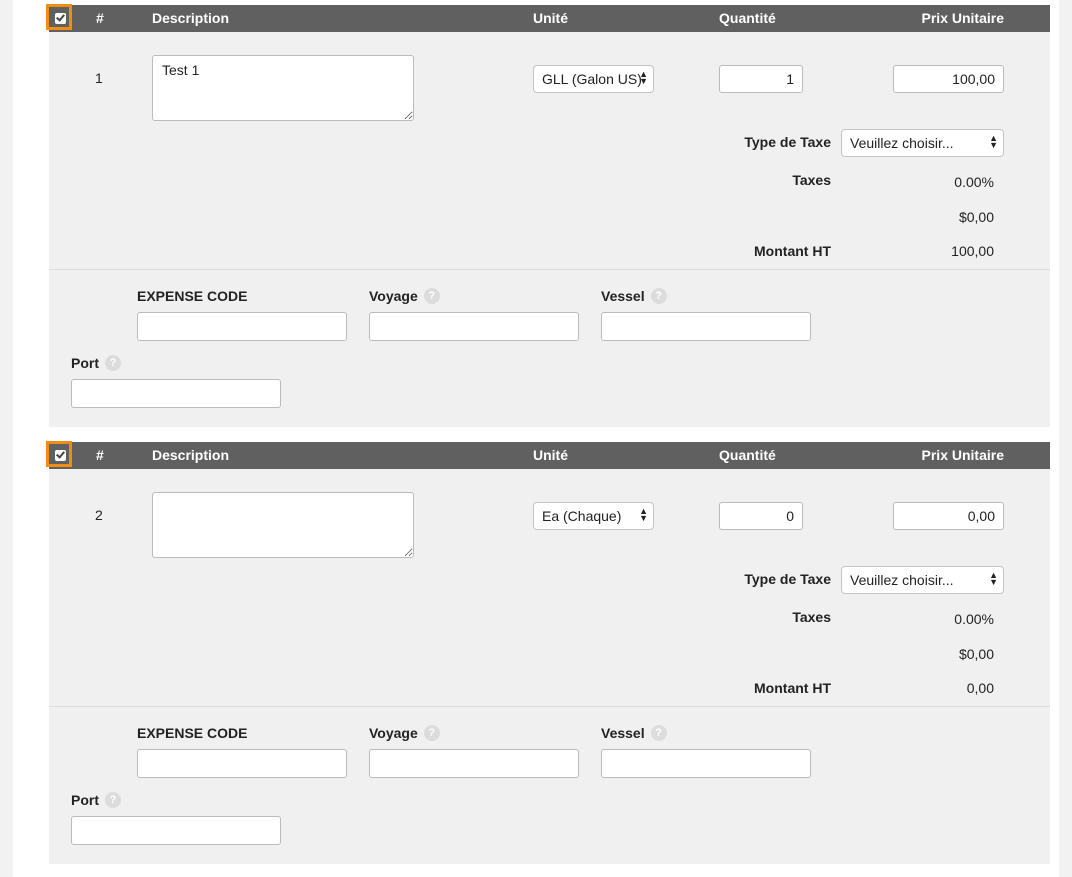 The height and width of the screenshot is (877, 1072). I want to click on quantity-input: 1, so click(761, 79).